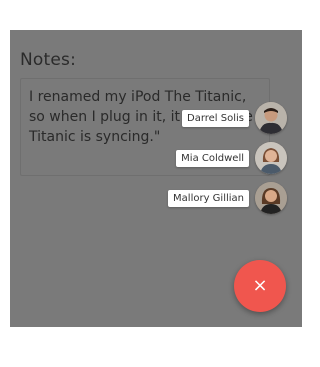 Image resolution: width=320 pixels, height=367 pixels. Describe the element at coordinates (212, 158) in the screenshot. I see `contact-name-label: Mia Coldwell` at that location.